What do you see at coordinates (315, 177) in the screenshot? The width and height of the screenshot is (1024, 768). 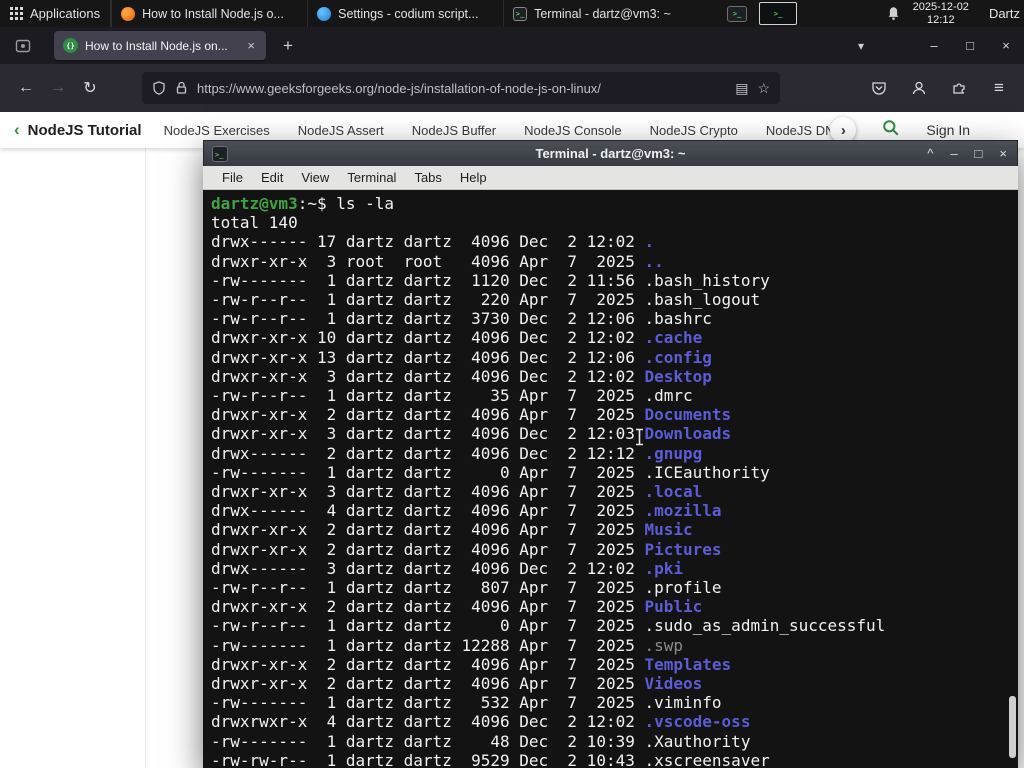 I see `terminal-menu-view: View` at bounding box center [315, 177].